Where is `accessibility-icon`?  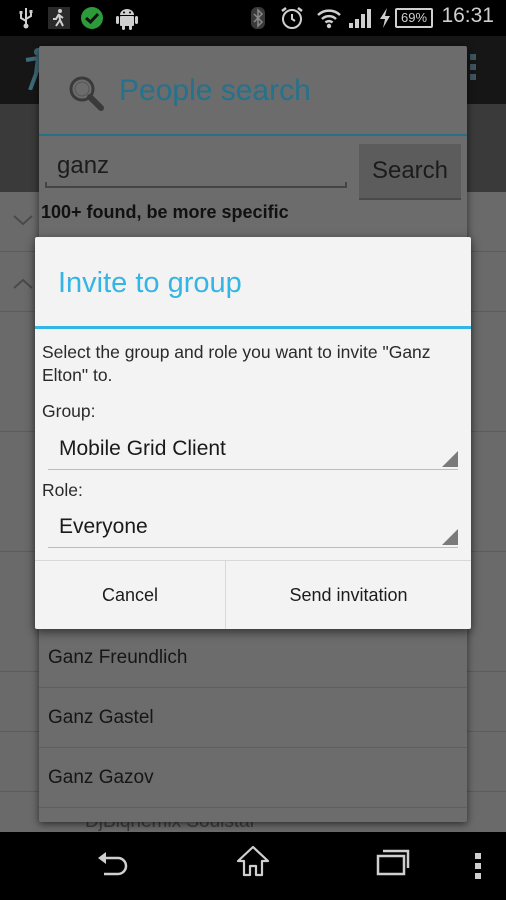
accessibility-icon is located at coordinates (59, 18).